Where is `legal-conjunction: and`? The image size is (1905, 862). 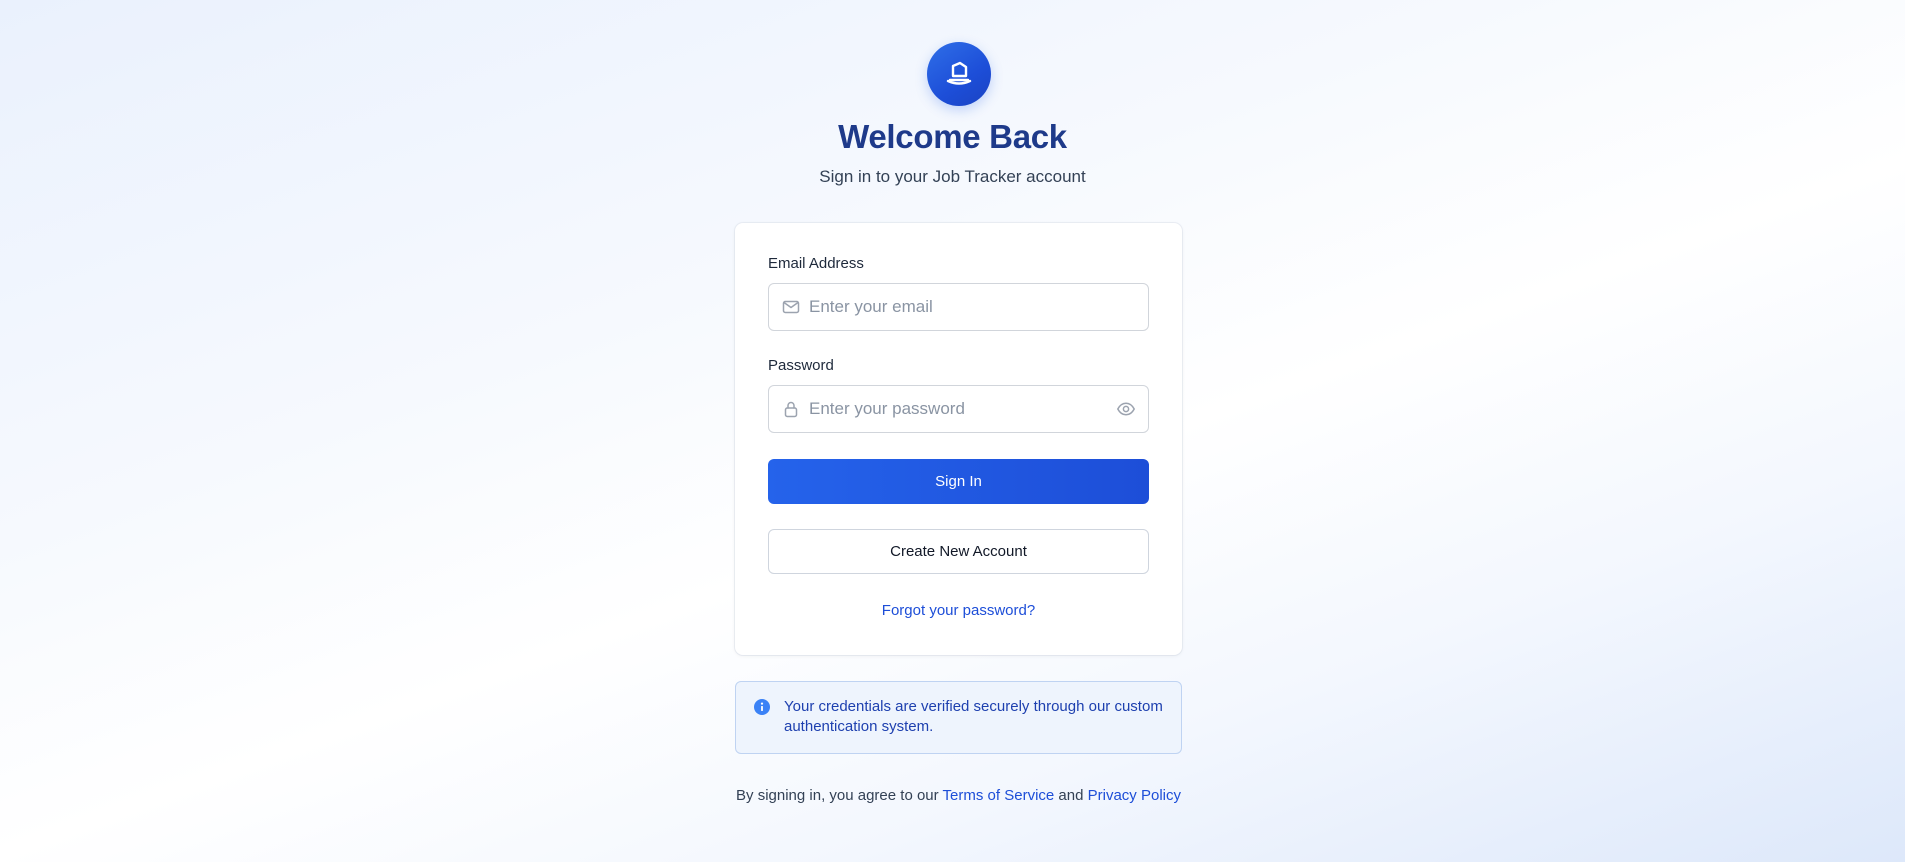 legal-conjunction: and is located at coordinates (1071, 795).